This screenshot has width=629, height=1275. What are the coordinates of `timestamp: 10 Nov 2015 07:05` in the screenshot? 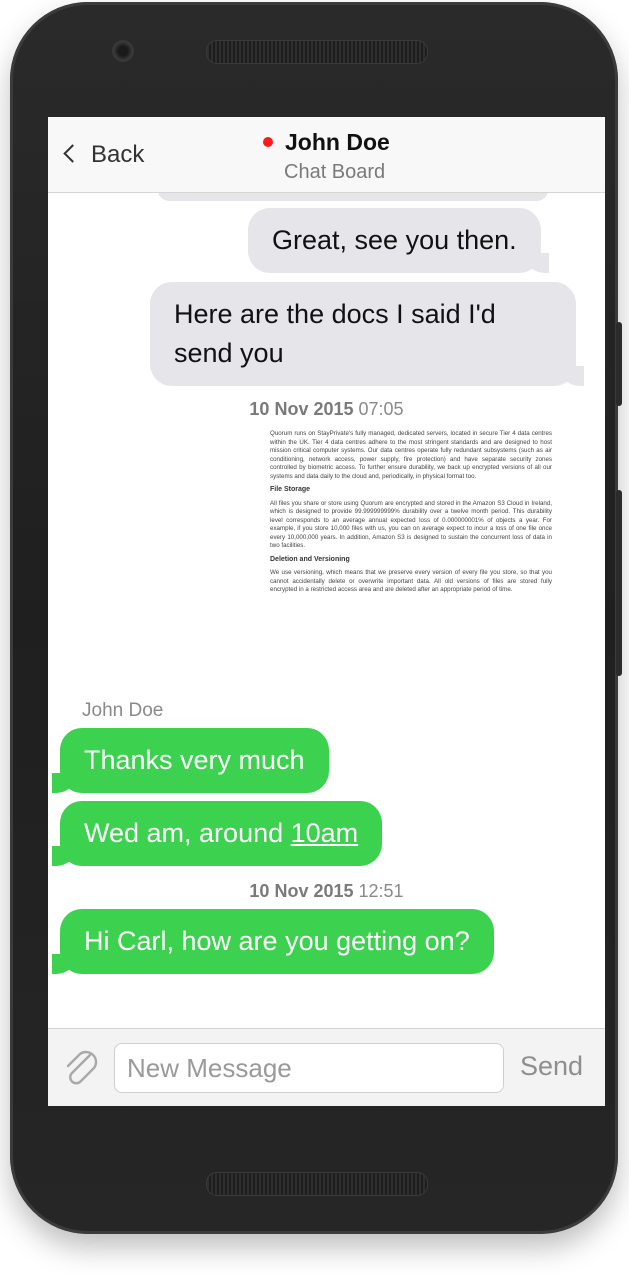 It's located at (326, 409).